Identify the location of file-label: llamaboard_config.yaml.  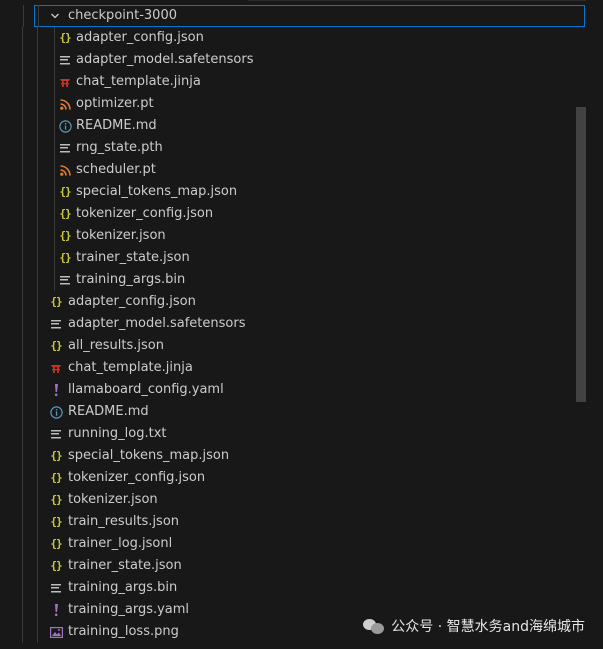
(146, 389).